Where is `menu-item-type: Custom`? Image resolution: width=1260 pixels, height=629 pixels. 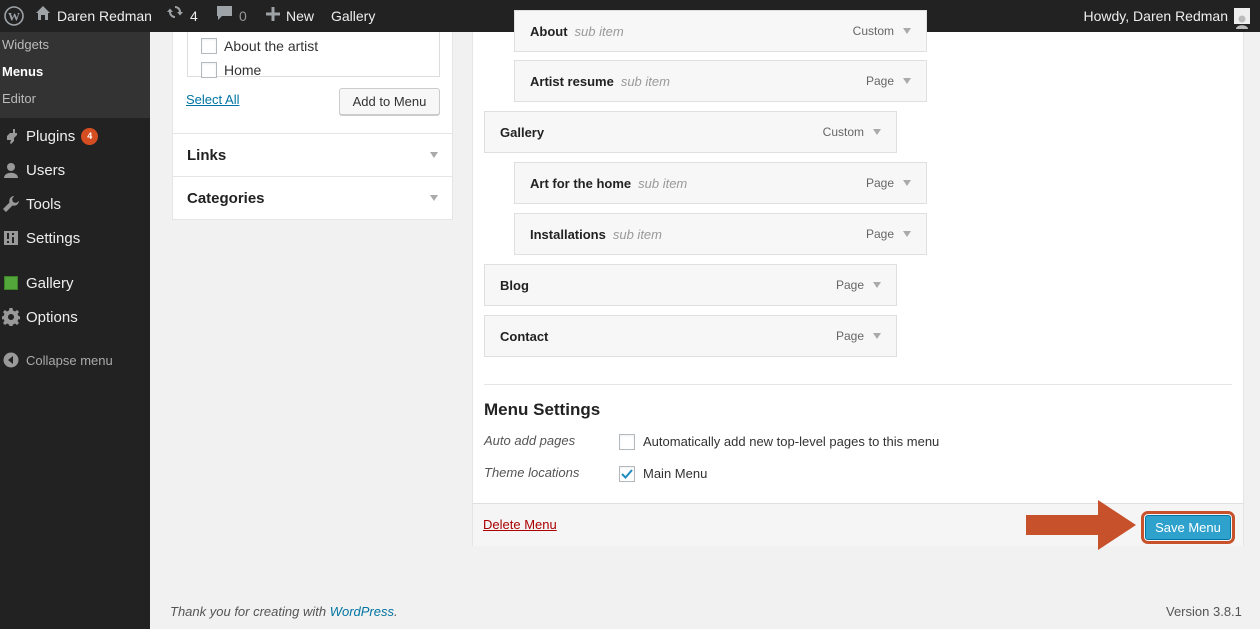 menu-item-type: Custom is located at coordinates (882, 31).